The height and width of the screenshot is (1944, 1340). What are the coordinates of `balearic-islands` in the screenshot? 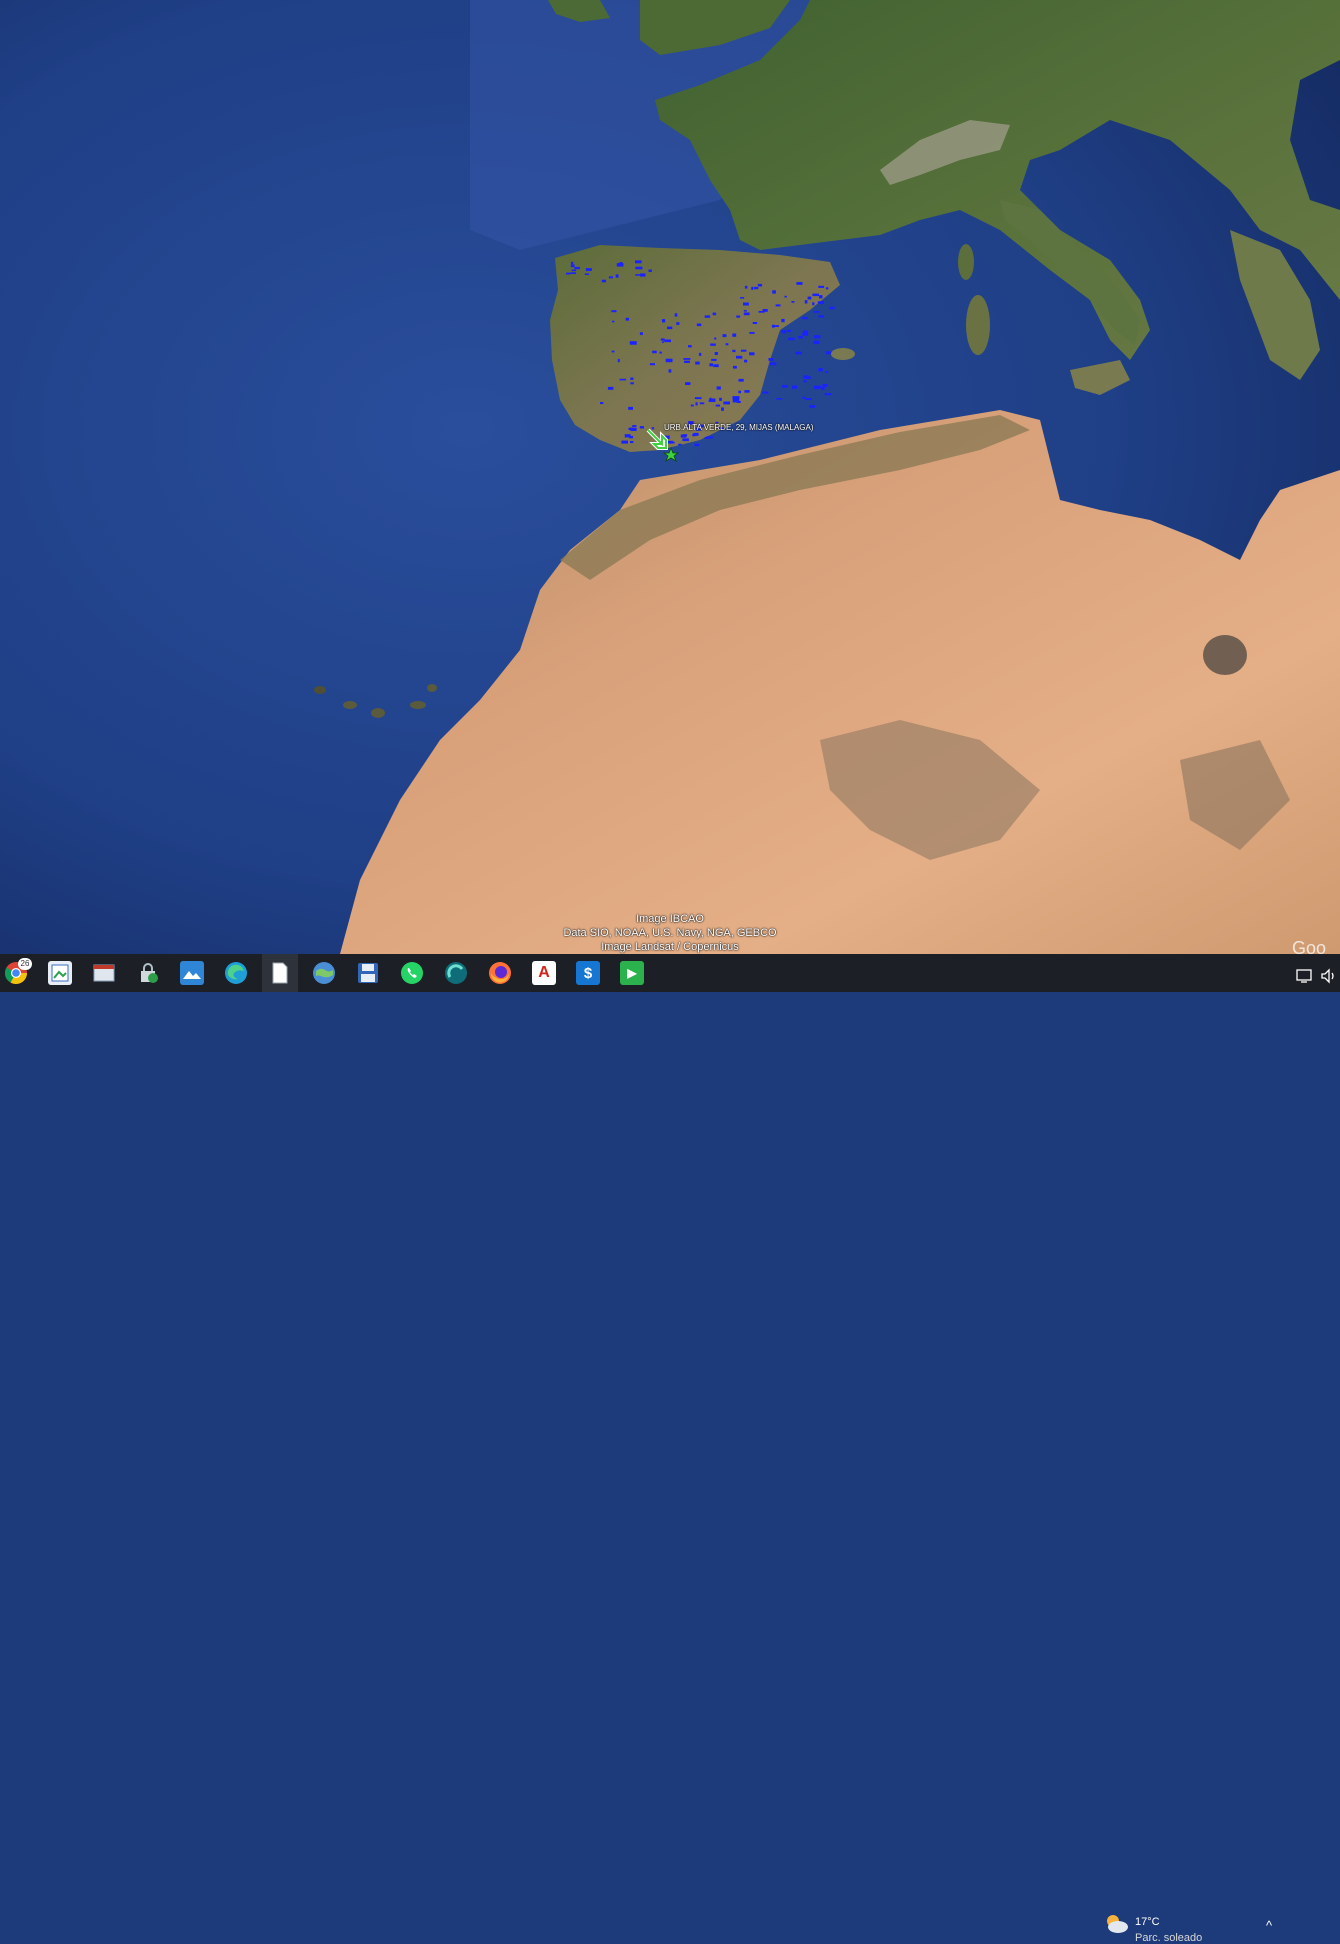 It's located at (843, 354).